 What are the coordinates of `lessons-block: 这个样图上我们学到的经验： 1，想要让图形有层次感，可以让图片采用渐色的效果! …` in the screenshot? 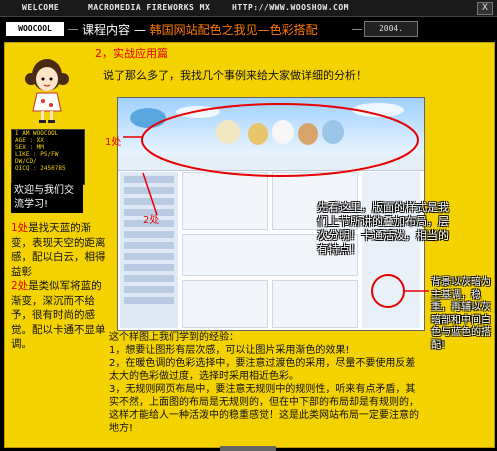 It's located at (265, 383).